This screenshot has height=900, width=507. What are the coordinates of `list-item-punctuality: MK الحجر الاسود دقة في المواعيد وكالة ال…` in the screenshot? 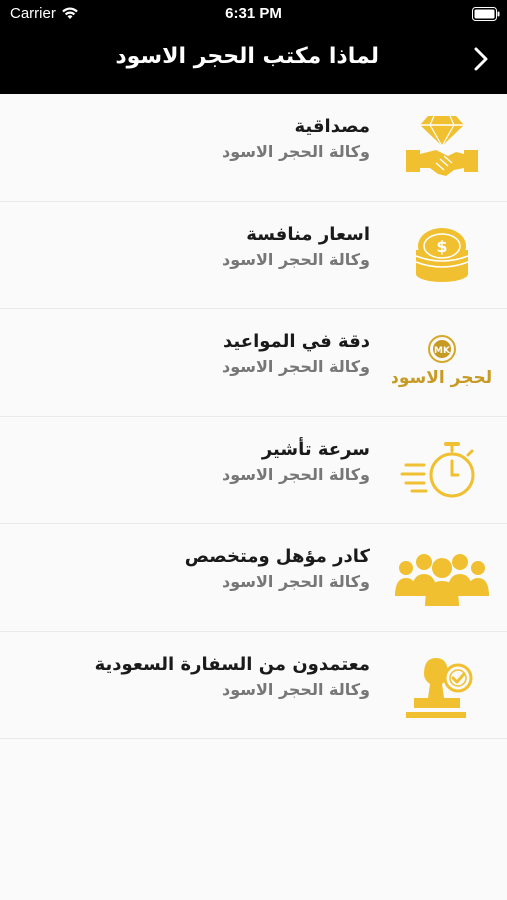 It's located at (253, 363).